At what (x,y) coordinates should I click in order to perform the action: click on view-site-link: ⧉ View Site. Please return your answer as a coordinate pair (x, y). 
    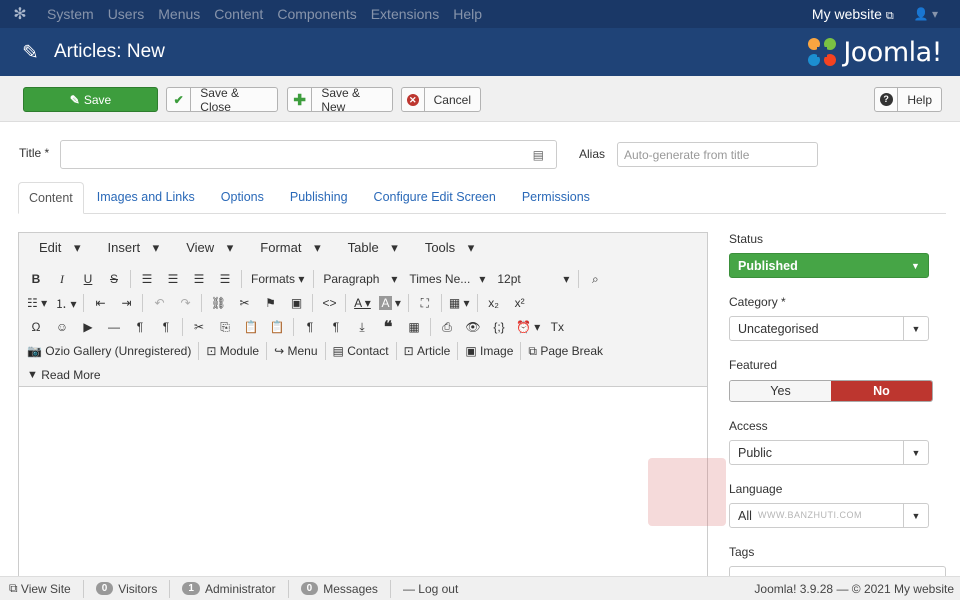
    Looking at the image, I should click on (40, 588).